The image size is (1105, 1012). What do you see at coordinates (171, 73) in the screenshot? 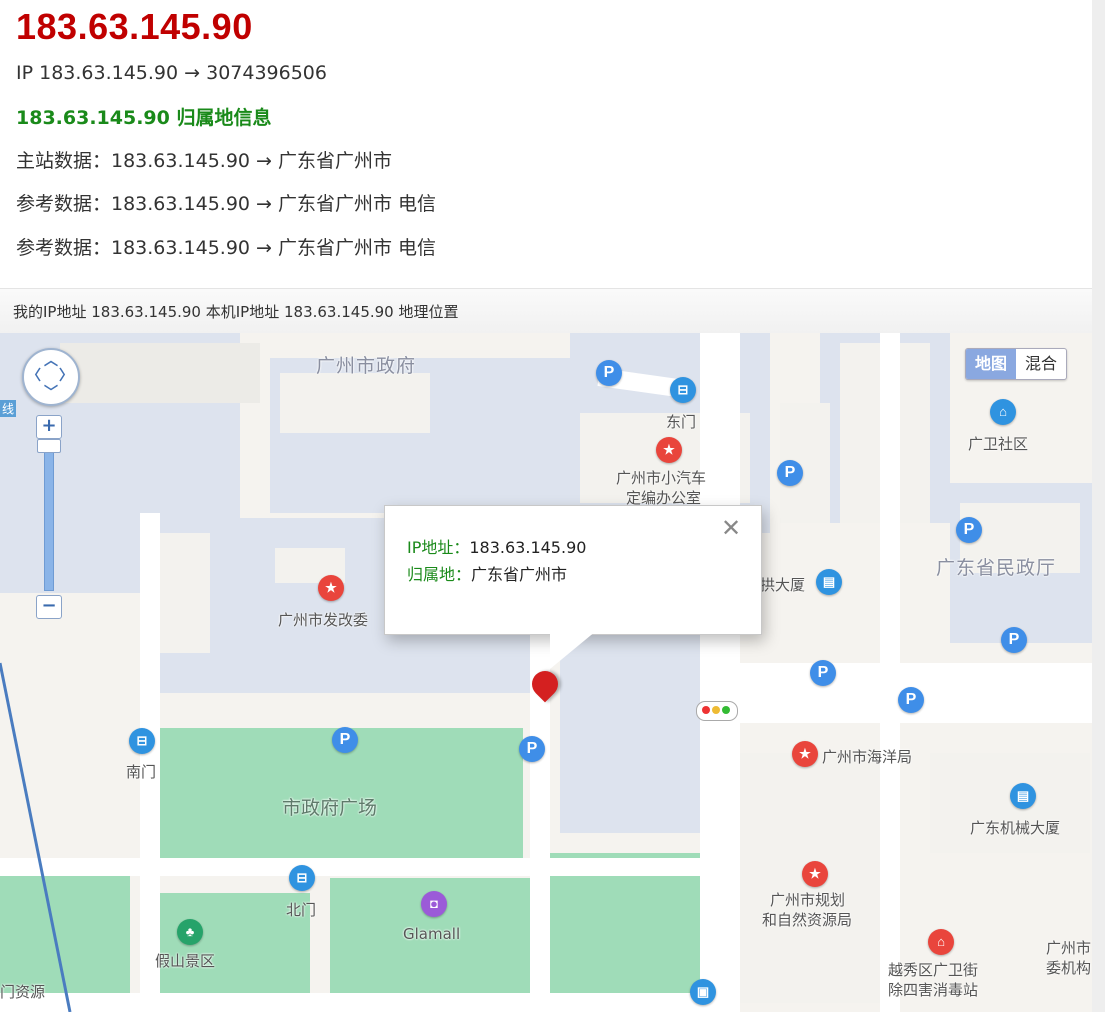
I see `ip-numeric-line: IP 183.63.145.90 → 3074396506` at bounding box center [171, 73].